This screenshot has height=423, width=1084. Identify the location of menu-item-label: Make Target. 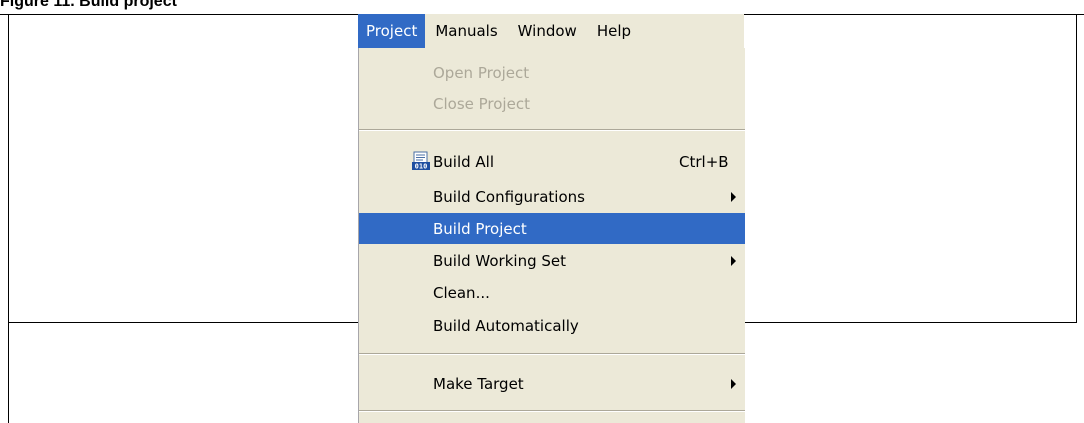
(478, 383).